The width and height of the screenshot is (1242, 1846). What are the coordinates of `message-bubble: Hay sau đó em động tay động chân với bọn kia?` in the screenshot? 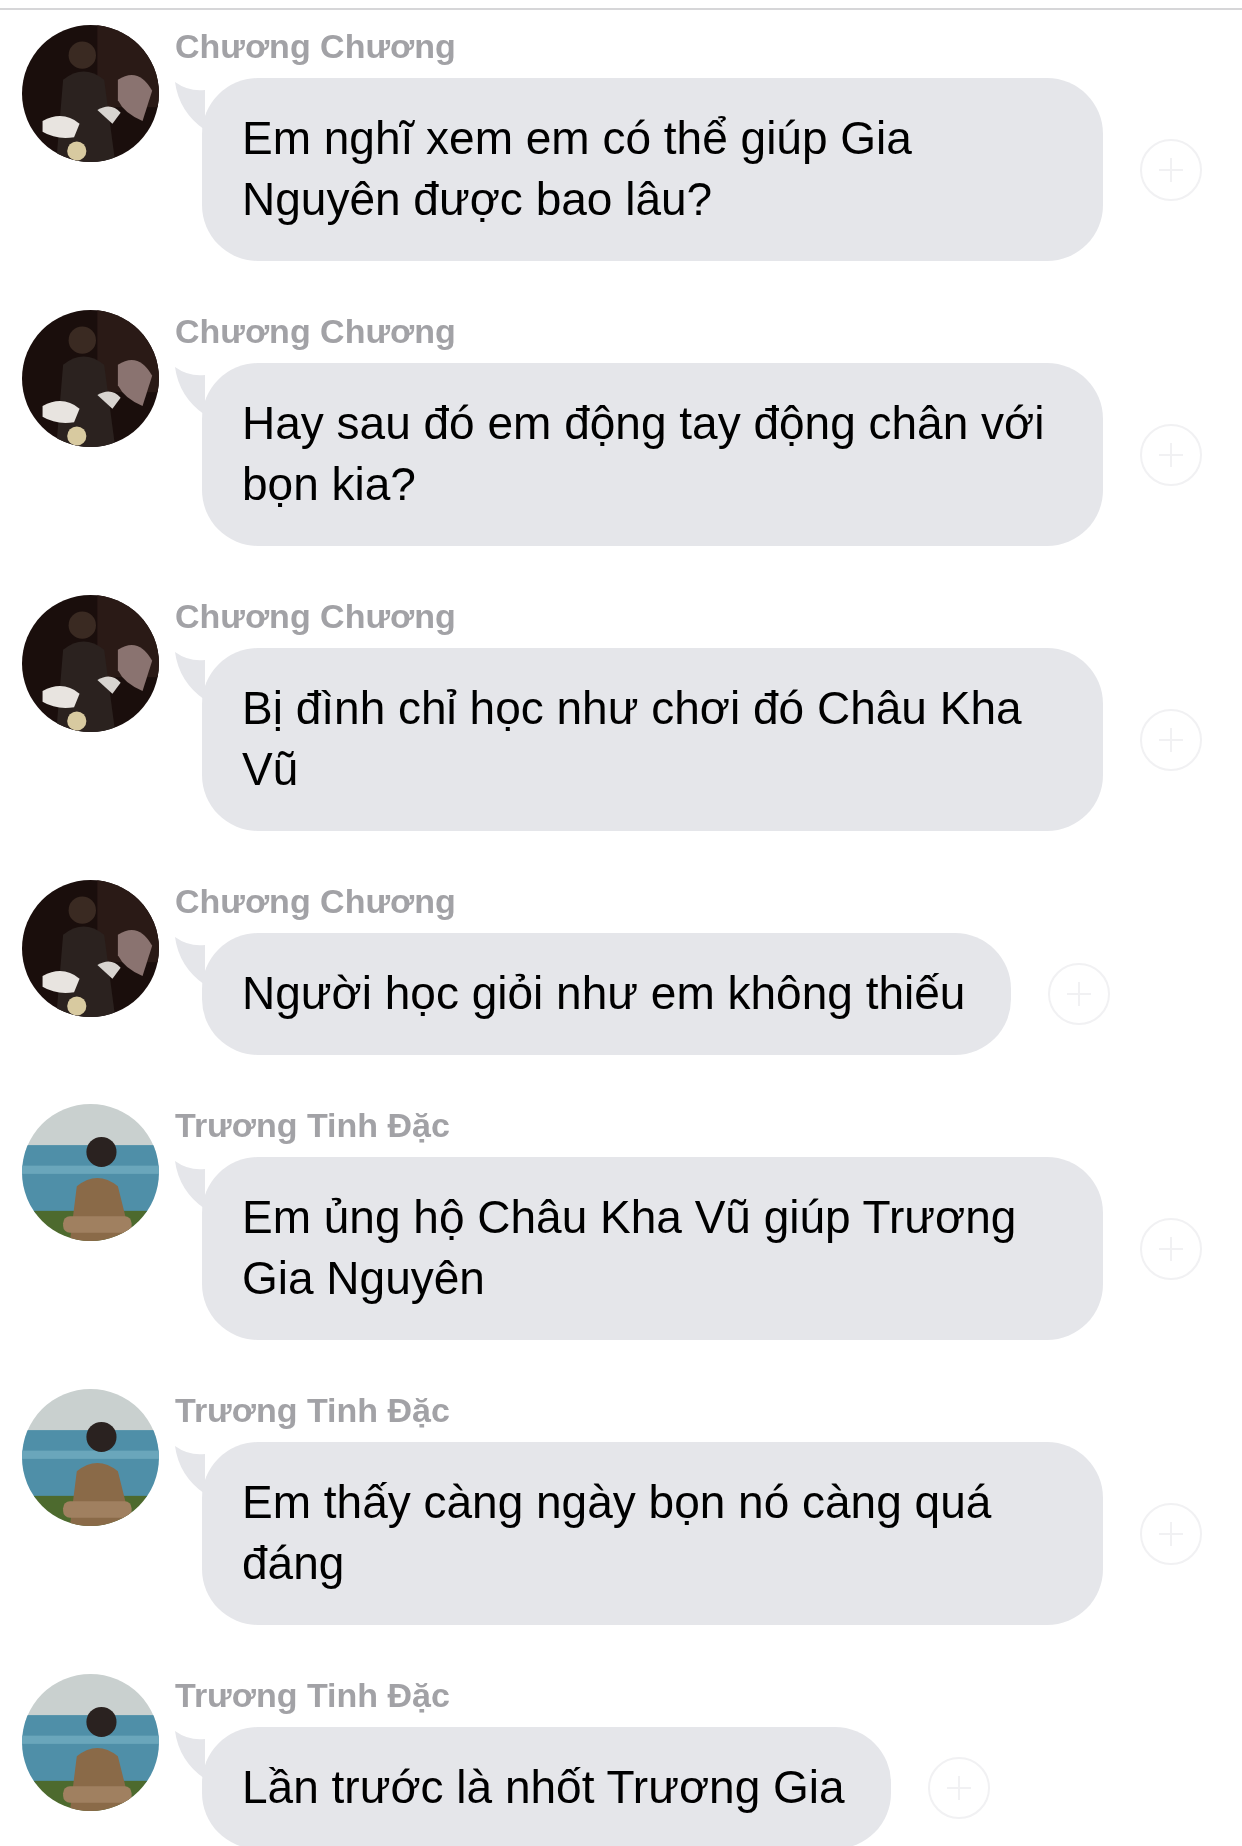 It's located at (652, 454).